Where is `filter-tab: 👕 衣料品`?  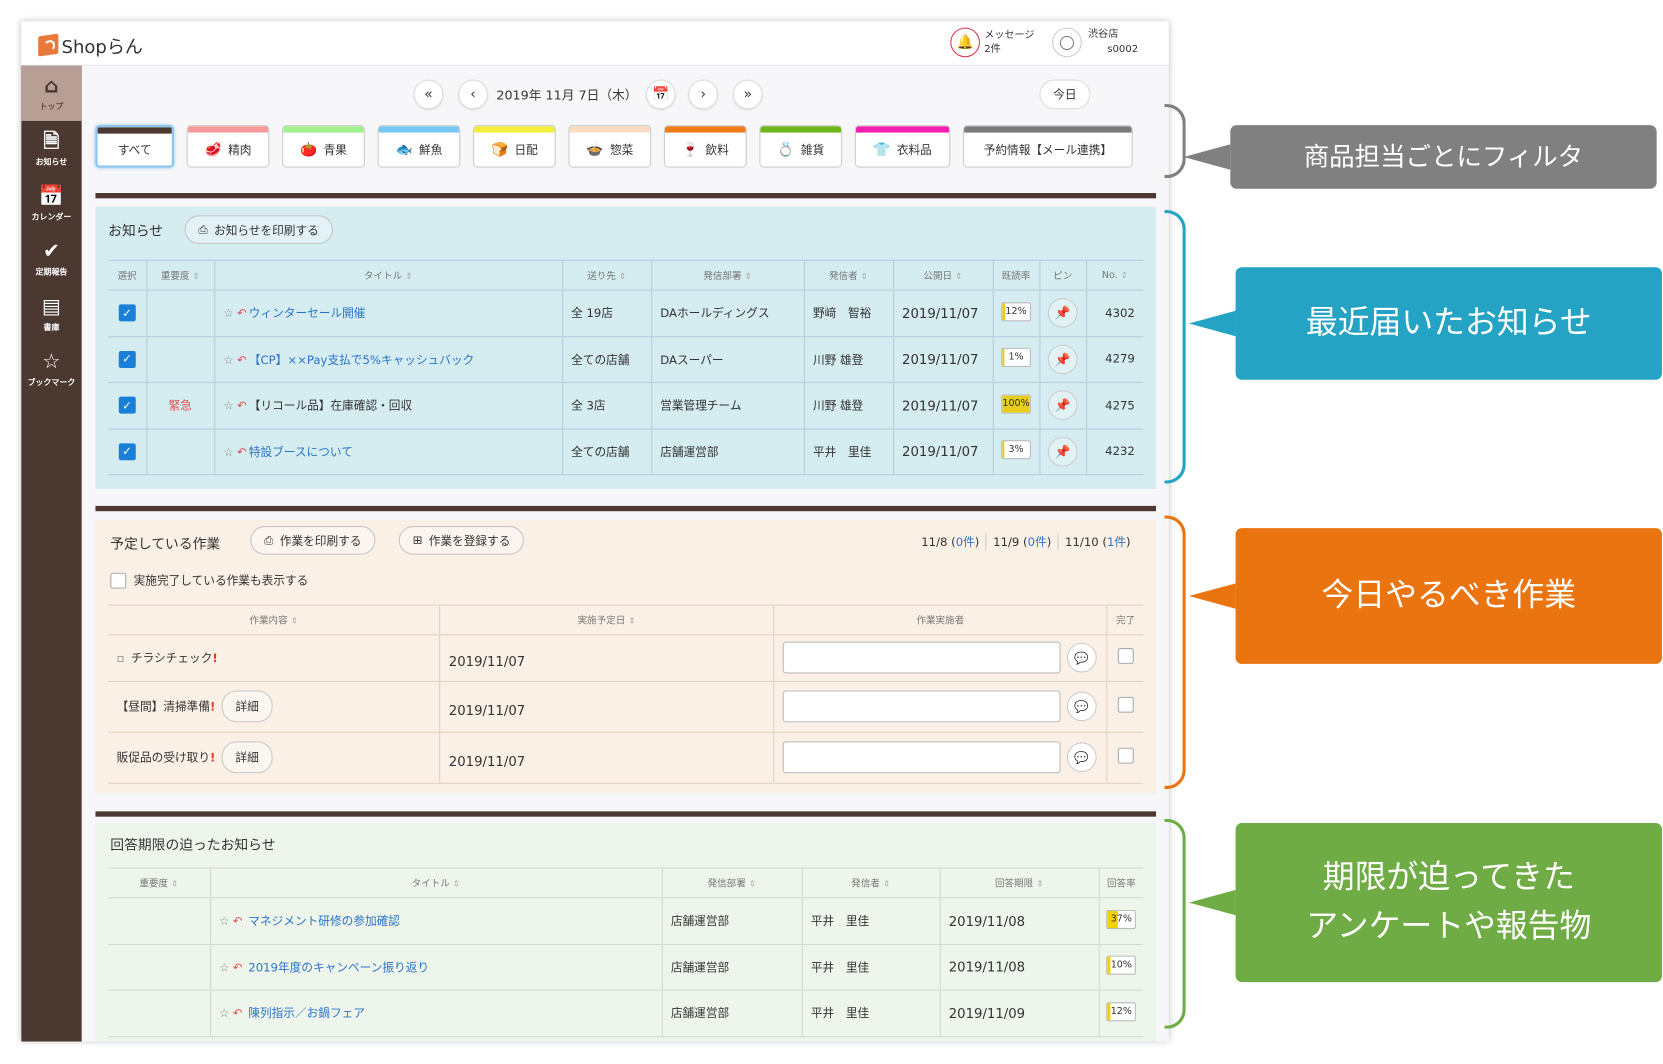 filter-tab: 👕 衣料品 is located at coordinates (902, 146).